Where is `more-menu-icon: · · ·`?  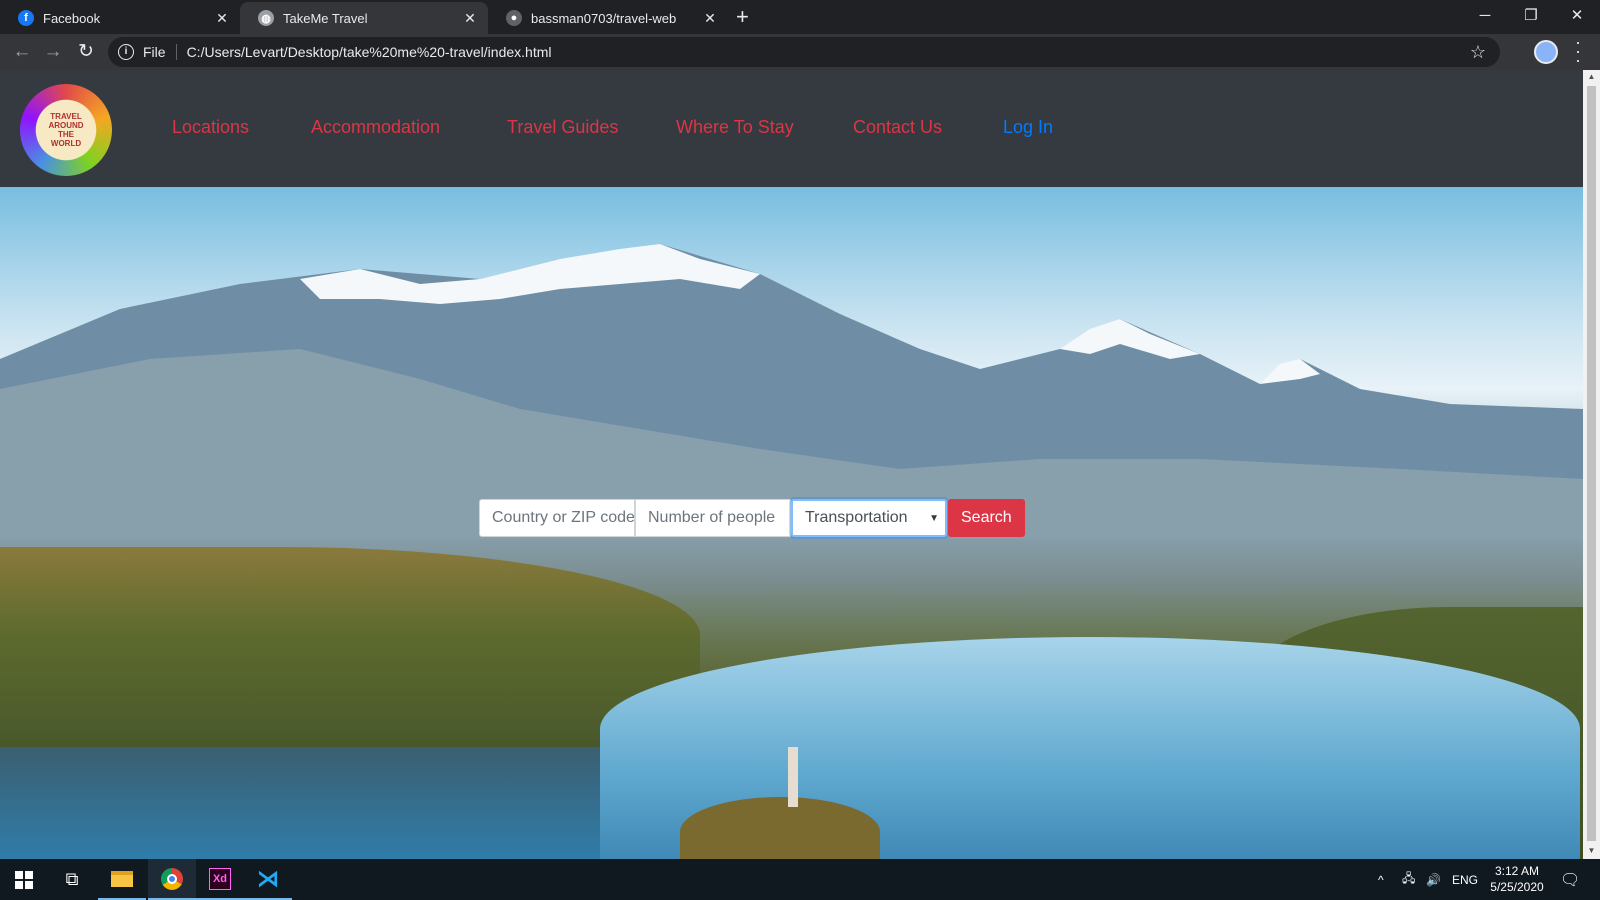 more-menu-icon: · · · is located at coordinates (1578, 51).